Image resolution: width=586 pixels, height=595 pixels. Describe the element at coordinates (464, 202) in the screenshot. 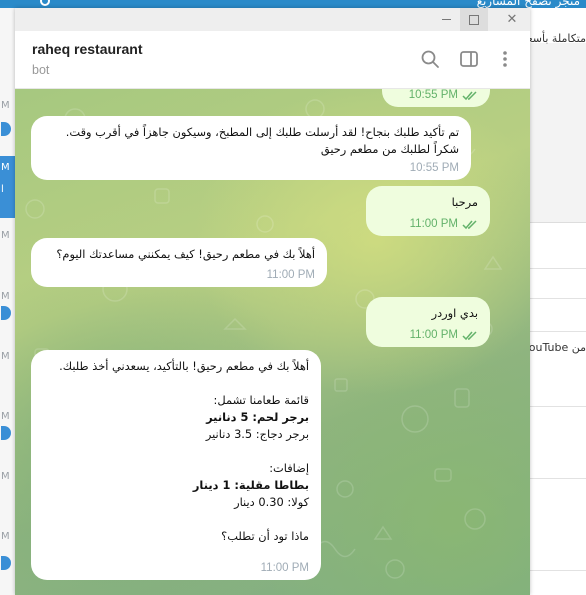

I see `message-text: مرحبا` at that location.